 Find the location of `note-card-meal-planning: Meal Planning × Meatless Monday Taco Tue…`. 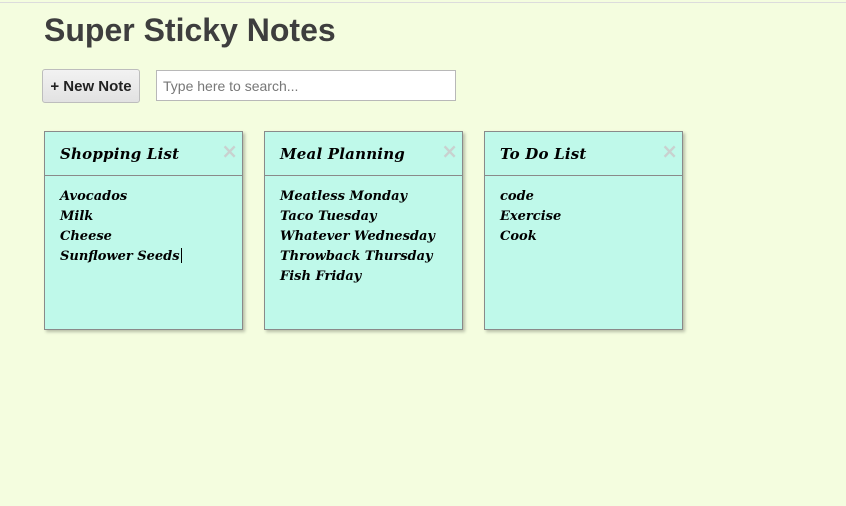

note-card-meal-planning: Meal Planning × Meatless Monday Taco Tue… is located at coordinates (363, 230).